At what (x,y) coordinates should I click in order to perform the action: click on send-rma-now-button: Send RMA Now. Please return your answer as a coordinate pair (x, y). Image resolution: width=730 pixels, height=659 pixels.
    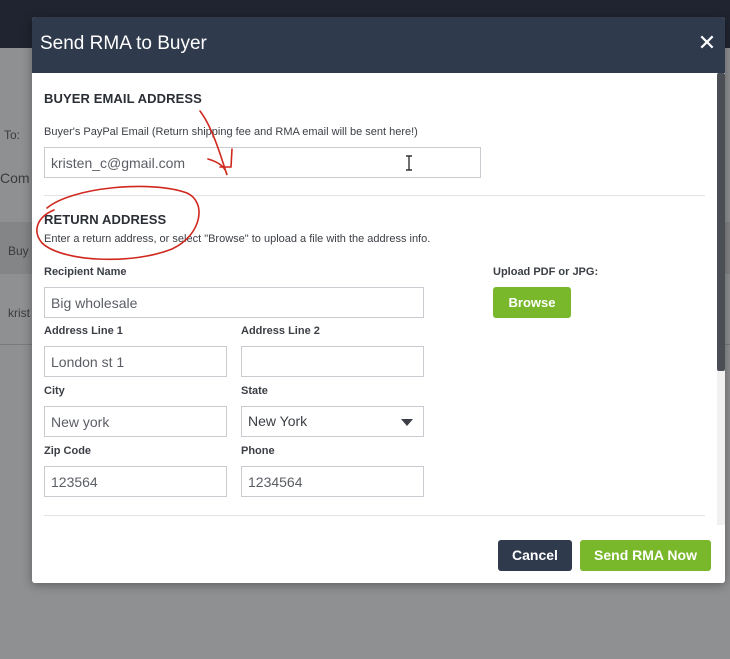
    Looking at the image, I should click on (645, 555).